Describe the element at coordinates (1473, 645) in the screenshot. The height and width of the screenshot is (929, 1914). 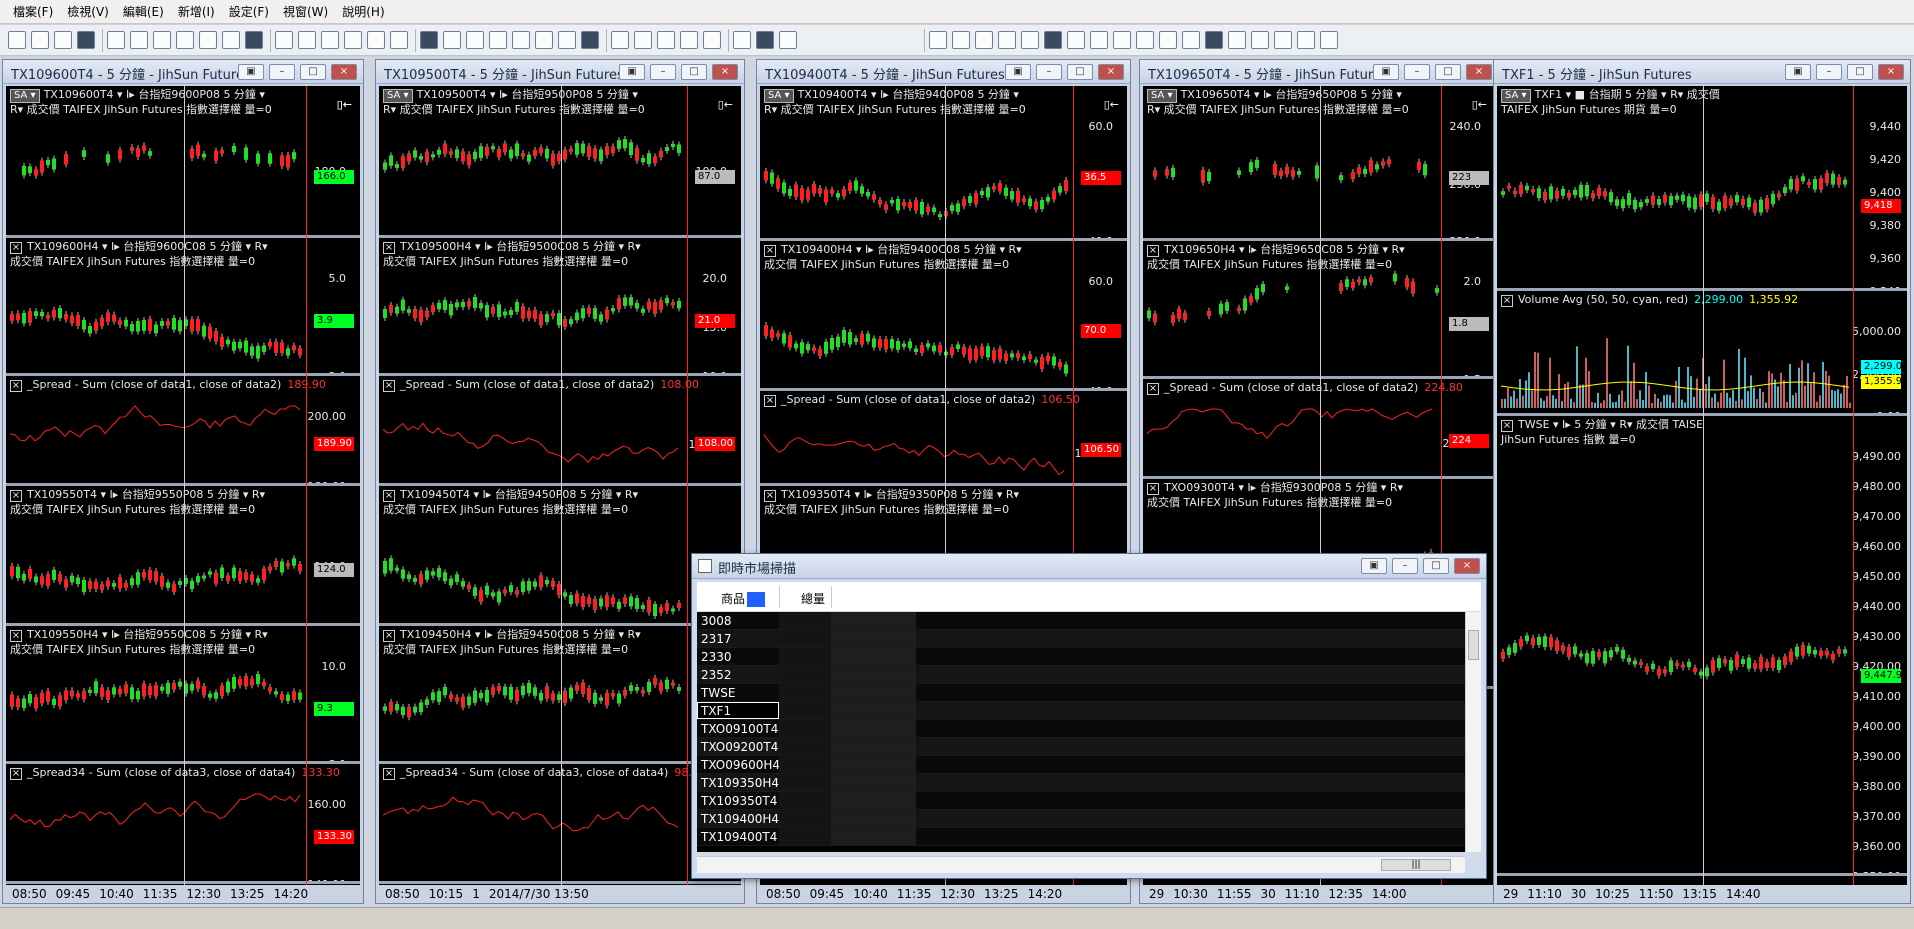
I see `scrollbar-thumb` at that location.